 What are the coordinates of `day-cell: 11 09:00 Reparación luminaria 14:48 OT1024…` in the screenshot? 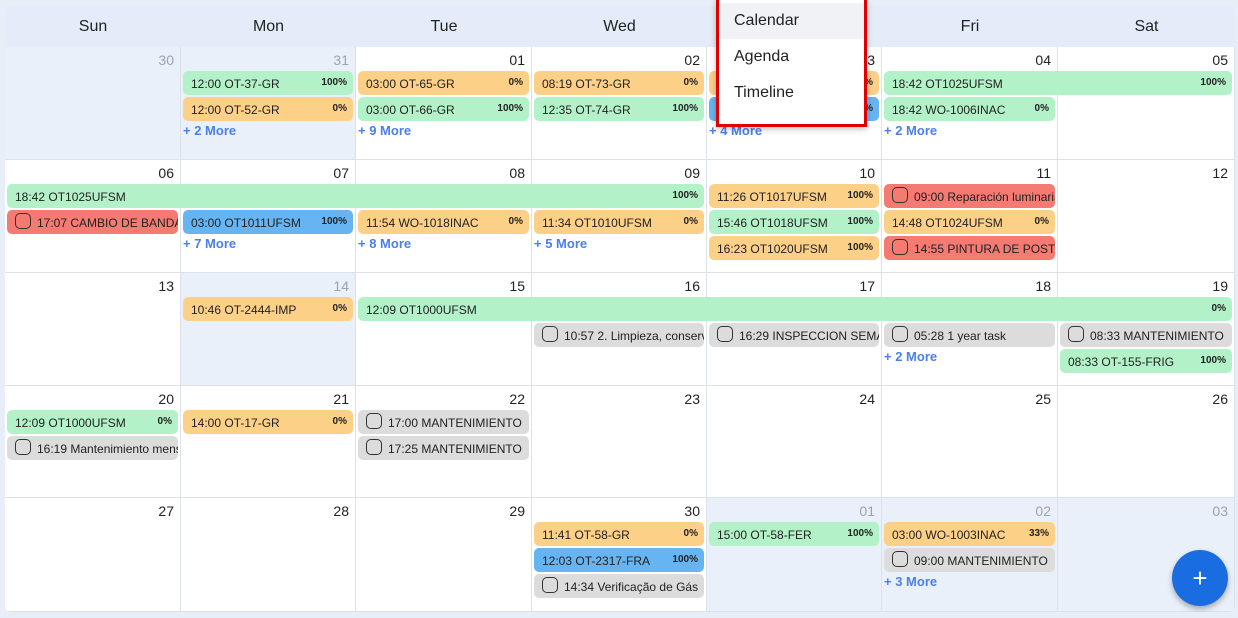 It's located at (970, 216).